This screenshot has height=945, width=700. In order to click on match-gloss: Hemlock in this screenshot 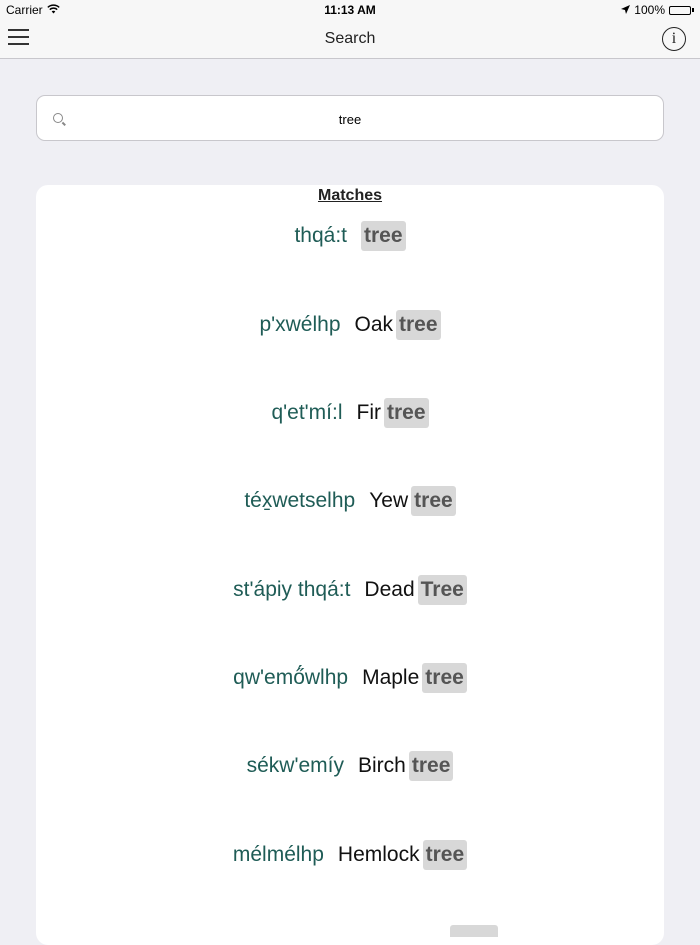, I will do `click(378, 854)`.